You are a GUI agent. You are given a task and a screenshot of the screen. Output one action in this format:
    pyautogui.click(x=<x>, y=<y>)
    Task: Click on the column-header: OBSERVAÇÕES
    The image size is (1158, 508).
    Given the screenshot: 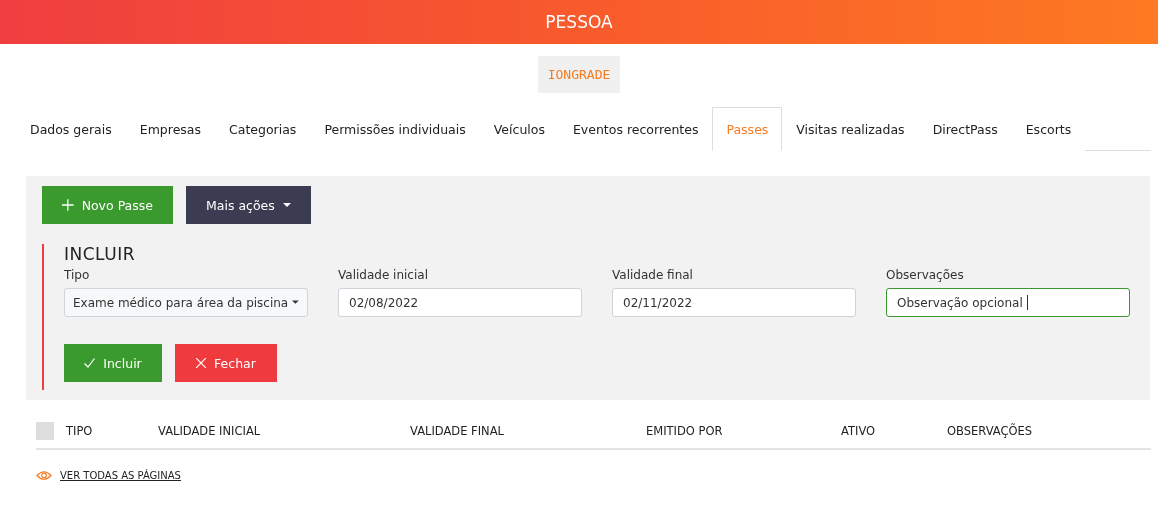 What is the action you would take?
    pyautogui.click(x=990, y=431)
    